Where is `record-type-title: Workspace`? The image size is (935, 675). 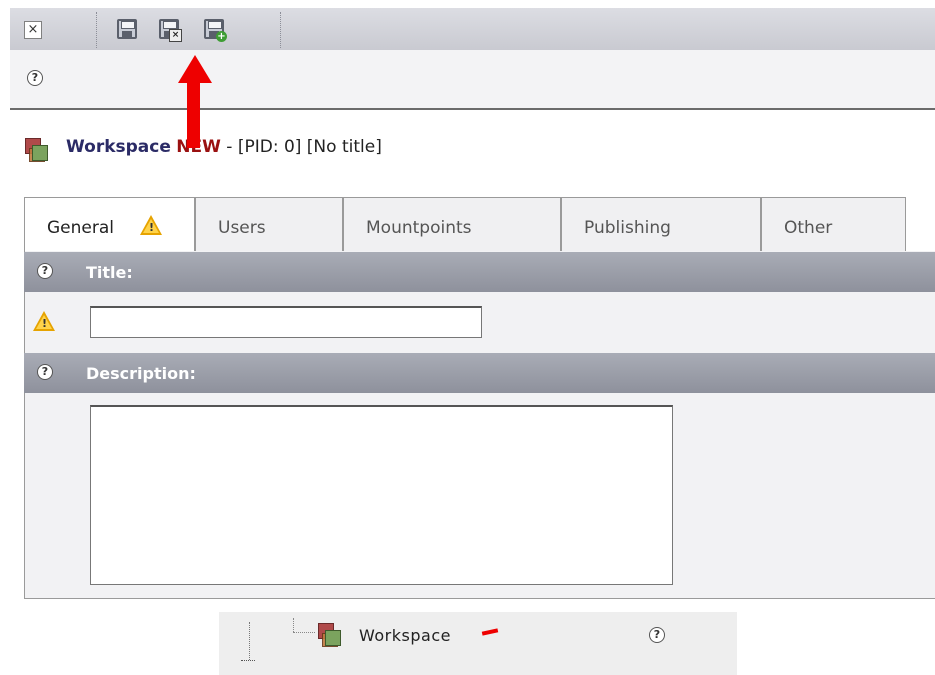
record-type-title: Workspace is located at coordinates (118, 147).